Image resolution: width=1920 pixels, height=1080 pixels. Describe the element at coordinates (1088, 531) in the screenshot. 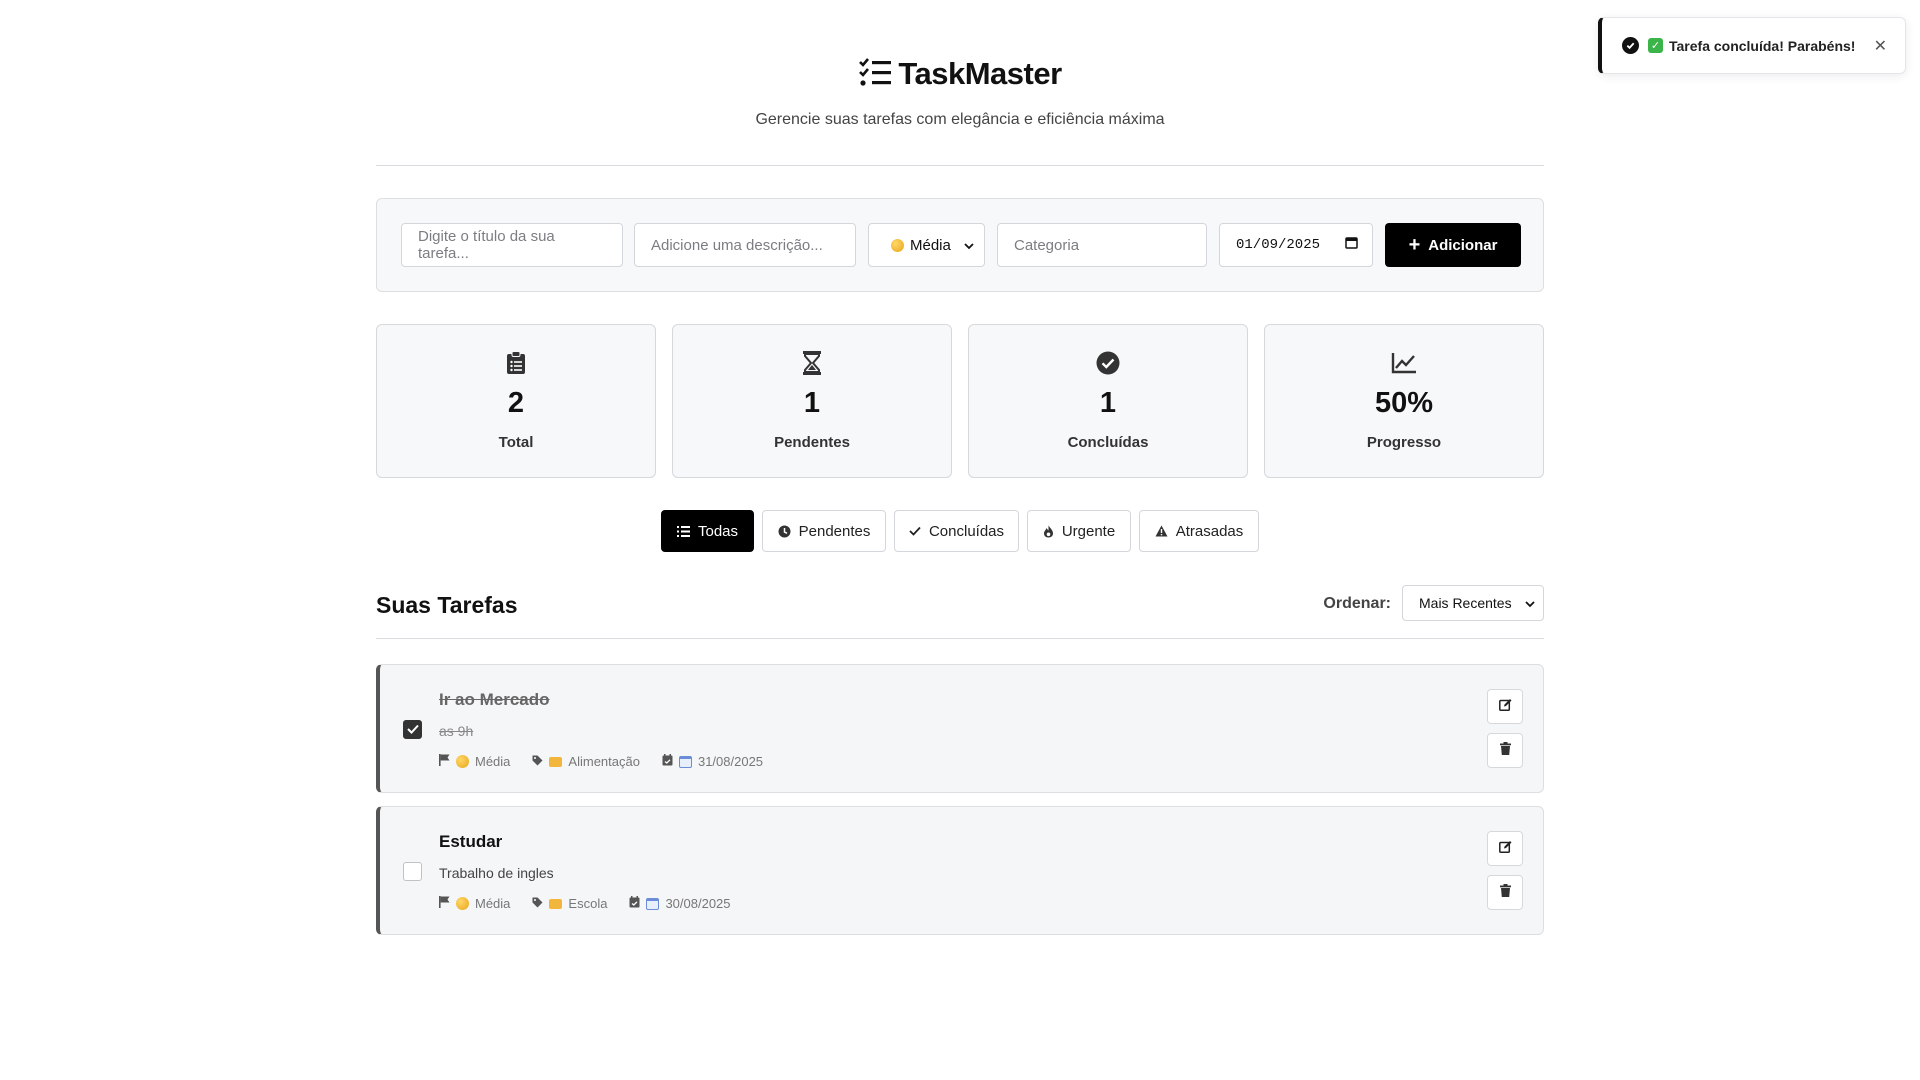

I see `filter-urgent-label: Urgente` at that location.